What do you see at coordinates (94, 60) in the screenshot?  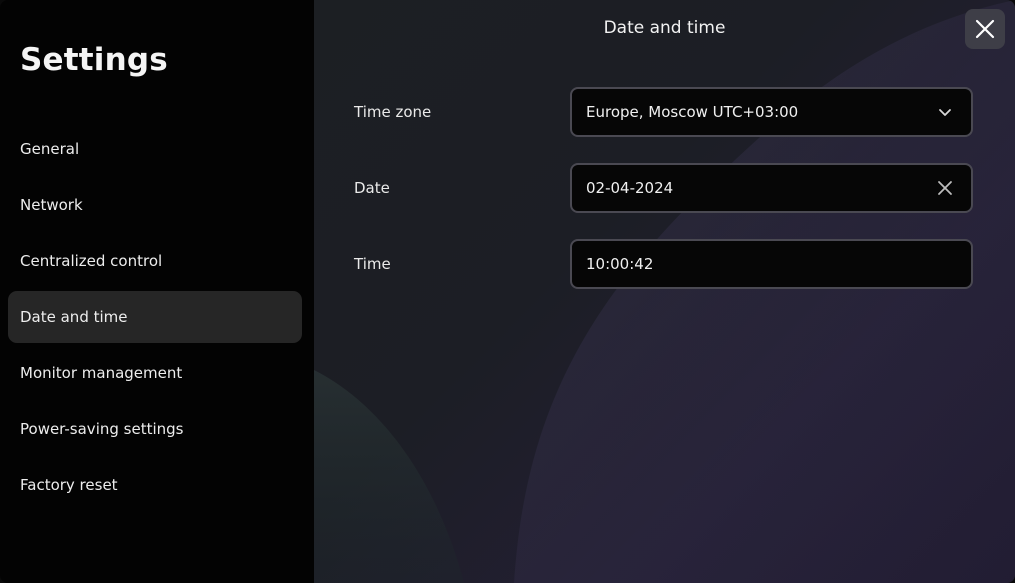 I see `sidebar-title: Settings` at bounding box center [94, 60].